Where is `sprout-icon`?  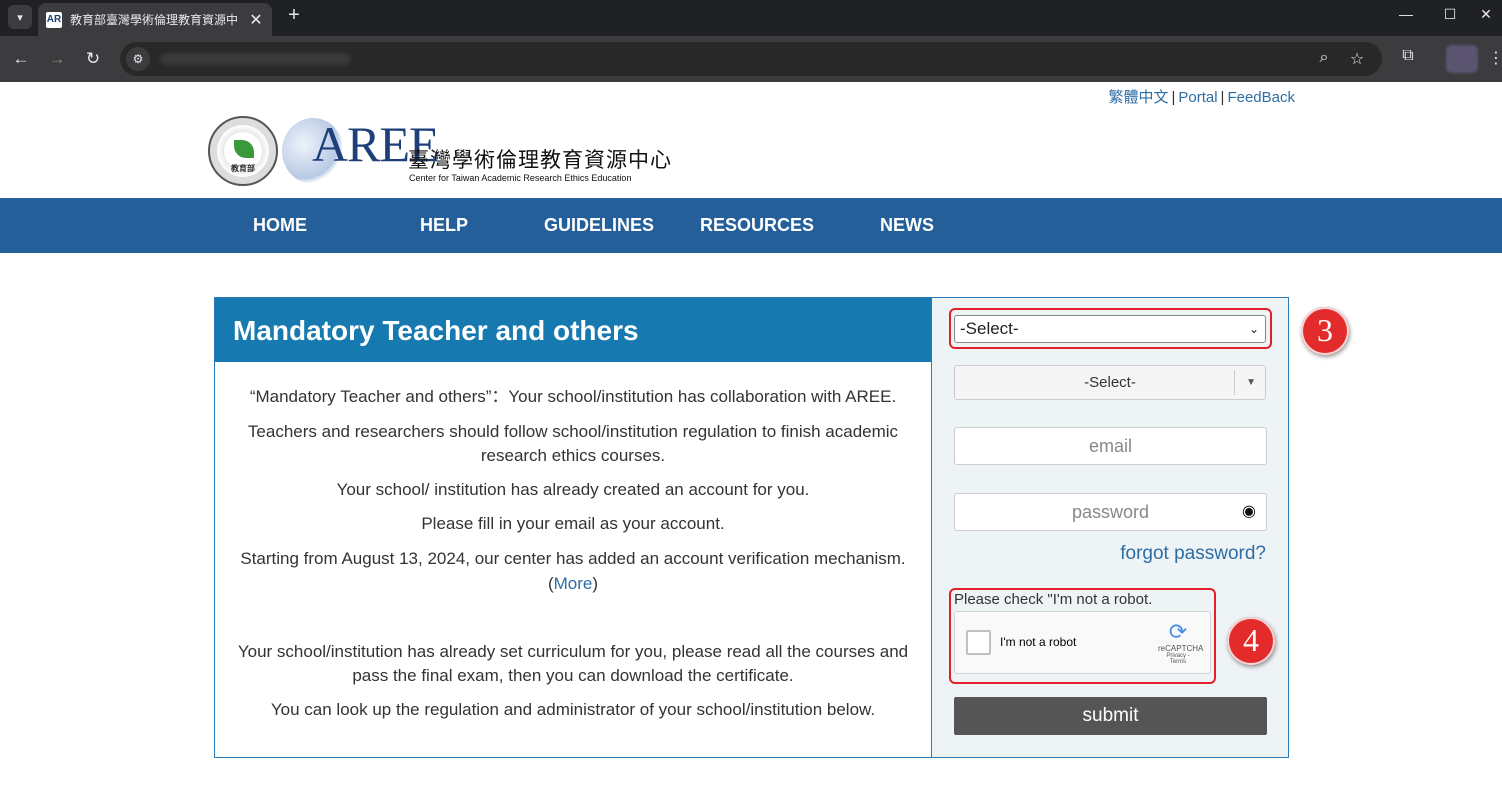 sprout-icon is located at coordinates (244, 149).